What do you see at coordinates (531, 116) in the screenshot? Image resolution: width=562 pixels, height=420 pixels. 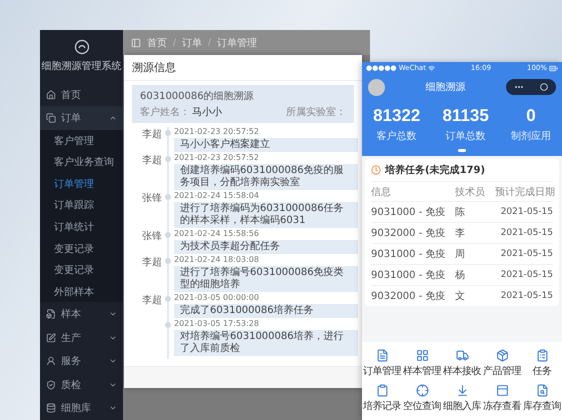 I see `stat-value: 0` at bounding box center [531, 116].